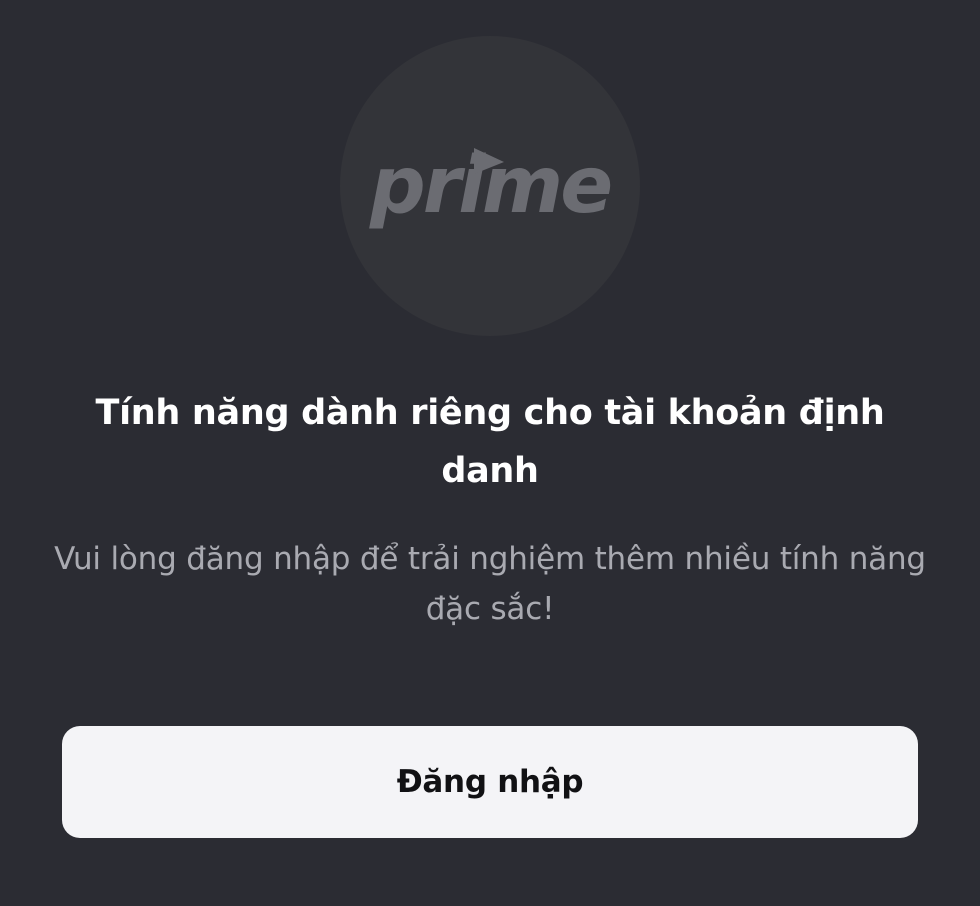 Image resolution: width=980 pixels, height=906 pixels. I want to click on prime-logo: prime, so click(491, 186).